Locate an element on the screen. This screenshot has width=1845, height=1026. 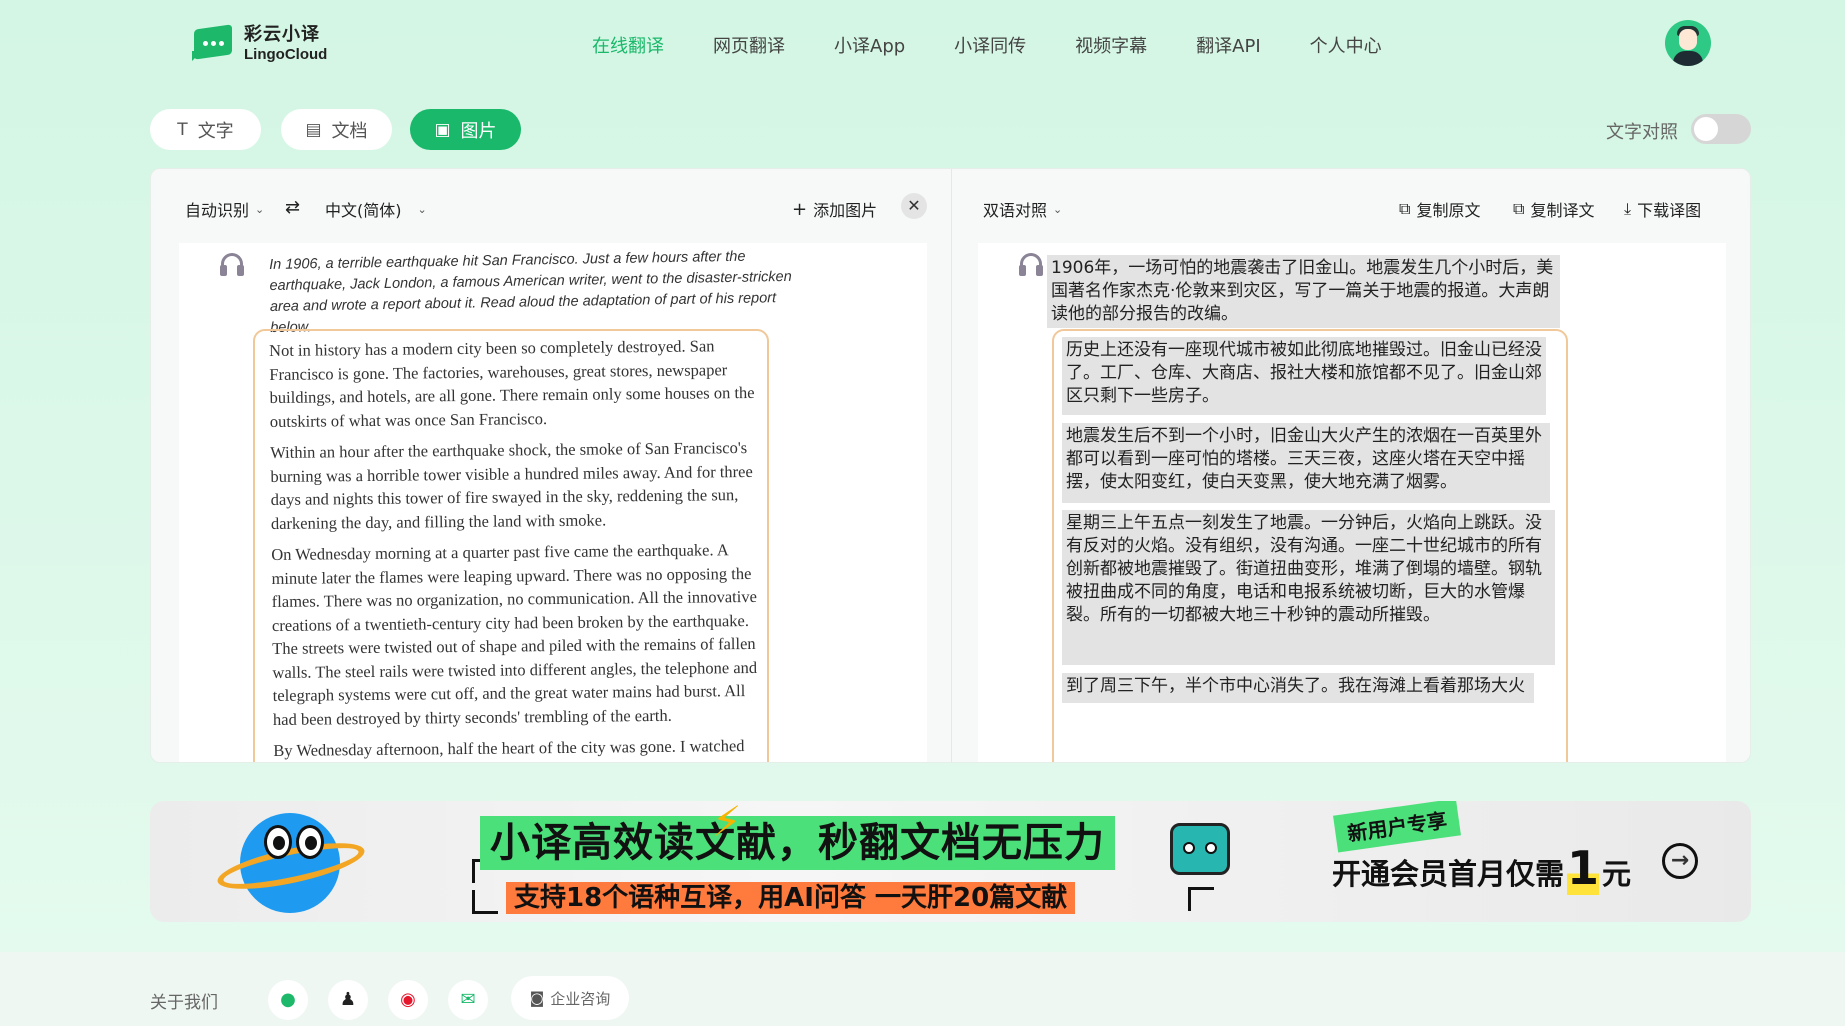
close-icon: ✕ is located at coordinates (914, 206).